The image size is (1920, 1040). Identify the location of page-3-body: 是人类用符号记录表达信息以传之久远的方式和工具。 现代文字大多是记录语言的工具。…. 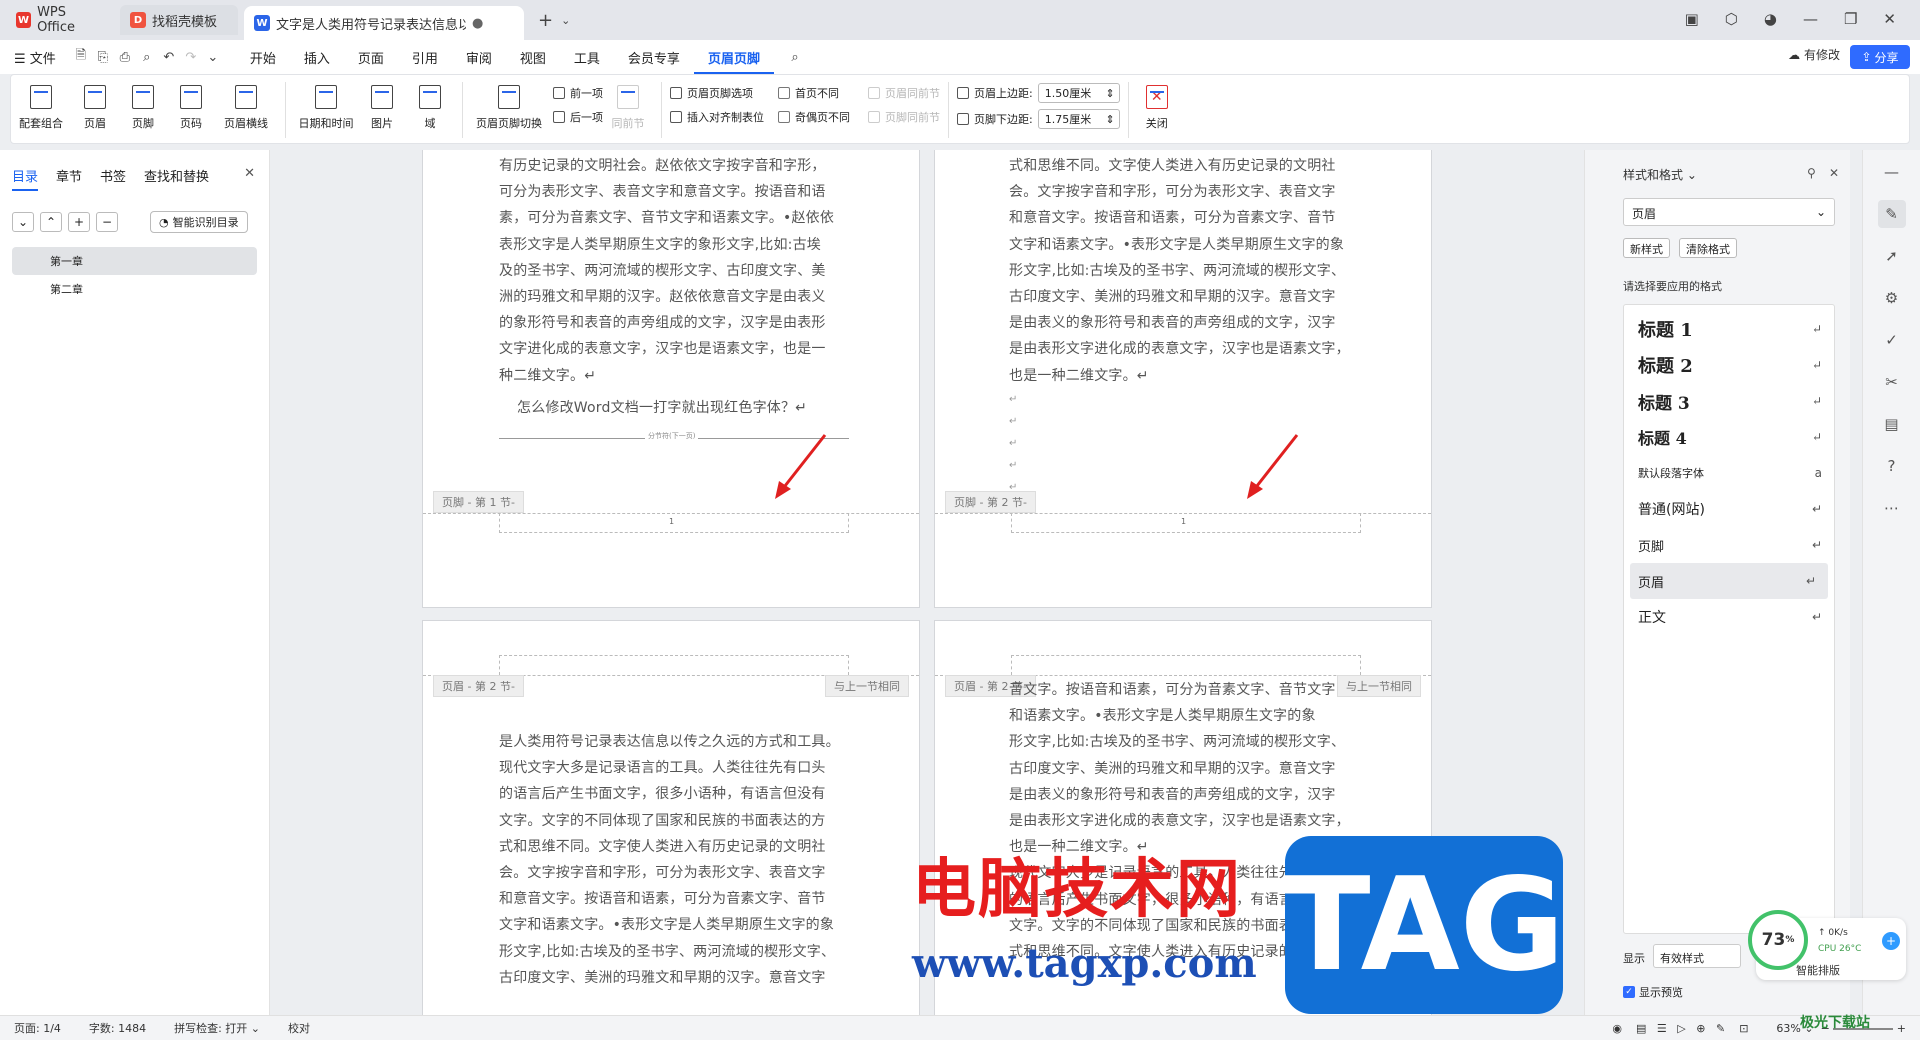
(694, 860).